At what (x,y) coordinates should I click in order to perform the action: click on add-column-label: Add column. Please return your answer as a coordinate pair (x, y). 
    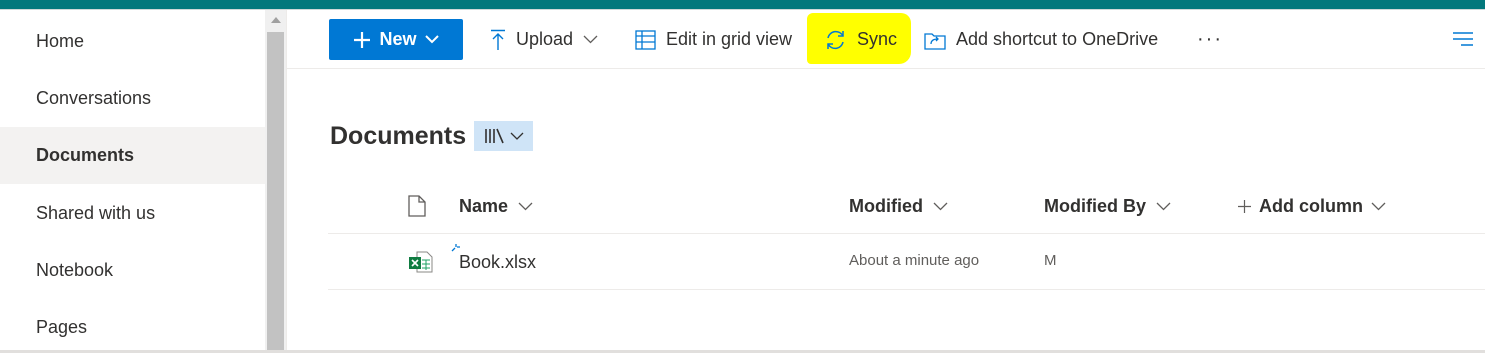
    Looking at the image, I should click on (1311, 205).